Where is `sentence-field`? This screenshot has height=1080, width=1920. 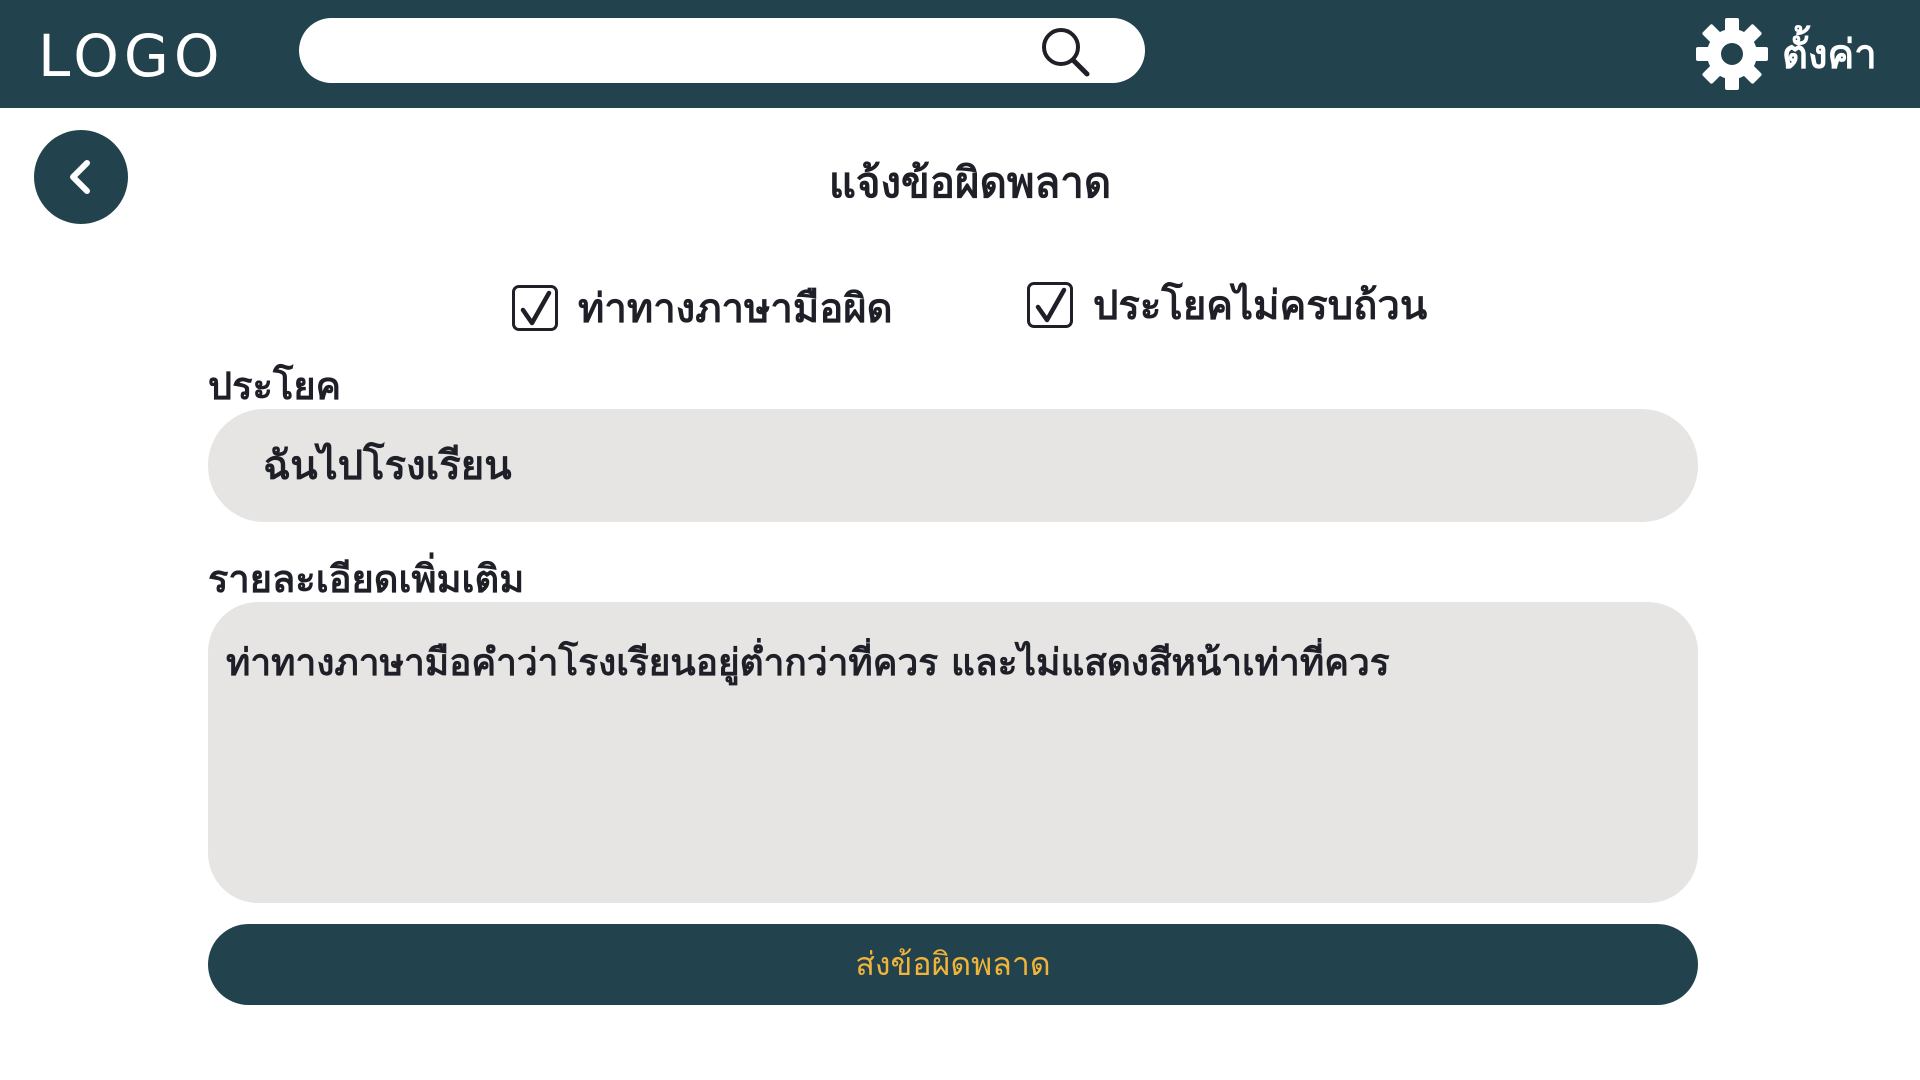 sentence-field is located at coordinates (953, 465).